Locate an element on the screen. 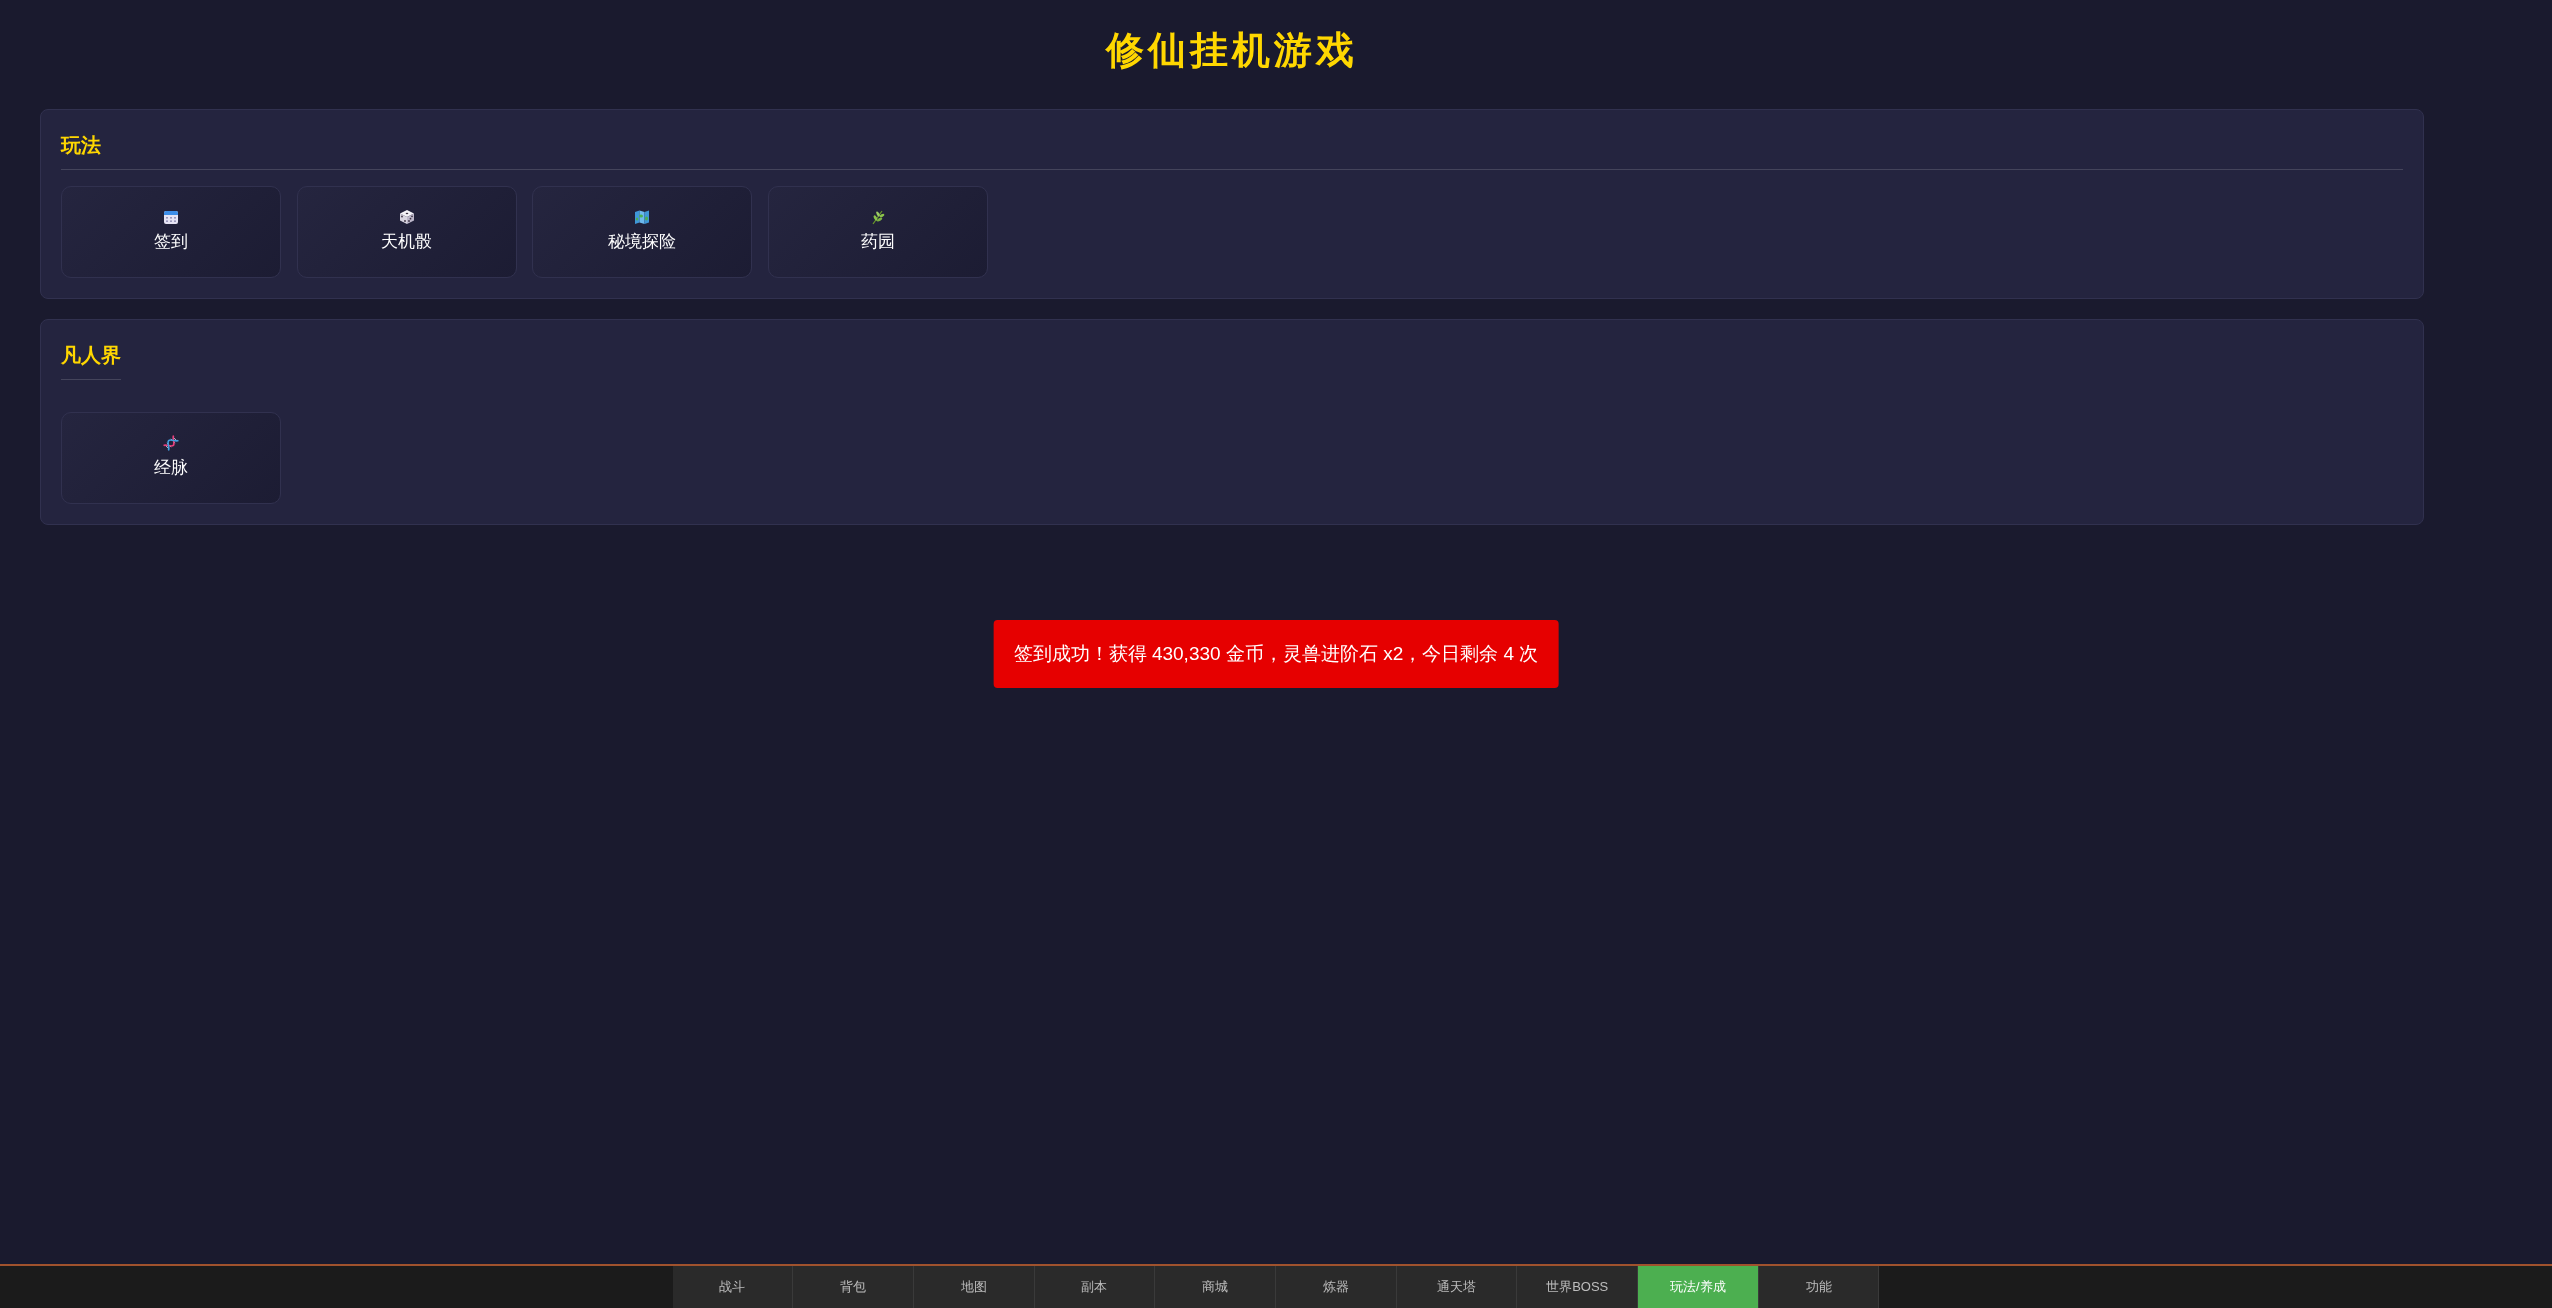  nav-tab: 战斗 is located at coordinates (733, 1287).